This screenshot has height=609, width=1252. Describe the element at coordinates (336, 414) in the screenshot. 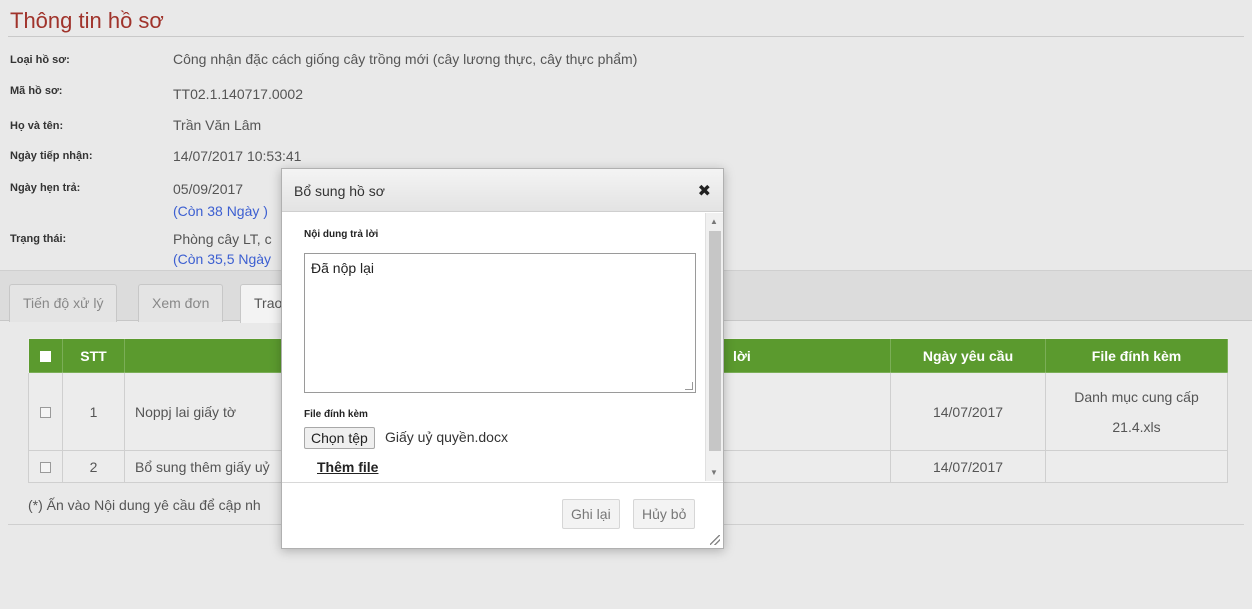

I see `file-label: File đính kèm` at that location.